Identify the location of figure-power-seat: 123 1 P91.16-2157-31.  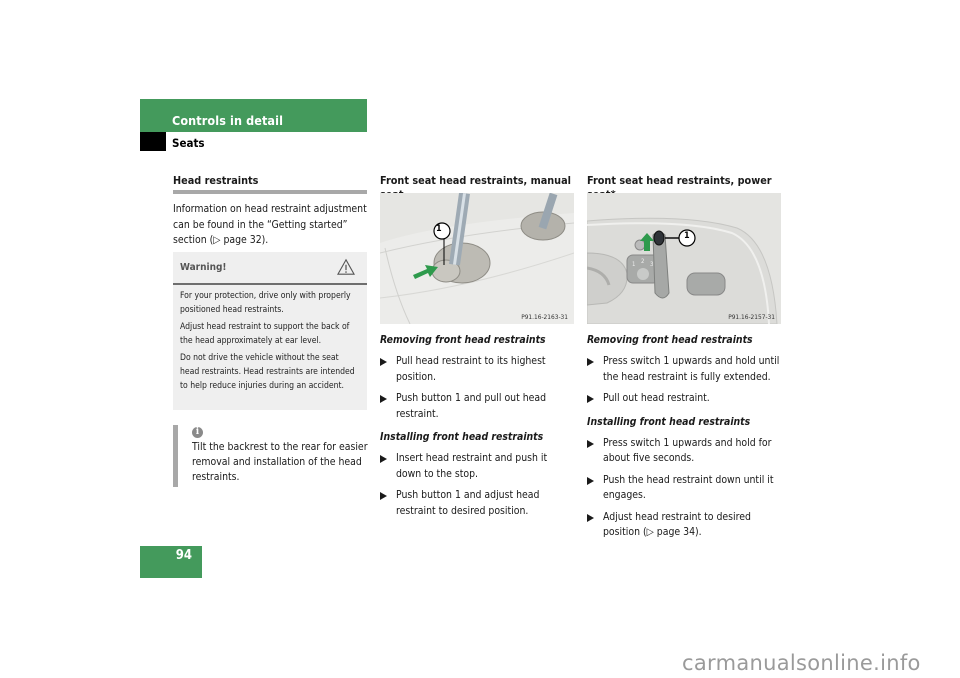
(684, 258).